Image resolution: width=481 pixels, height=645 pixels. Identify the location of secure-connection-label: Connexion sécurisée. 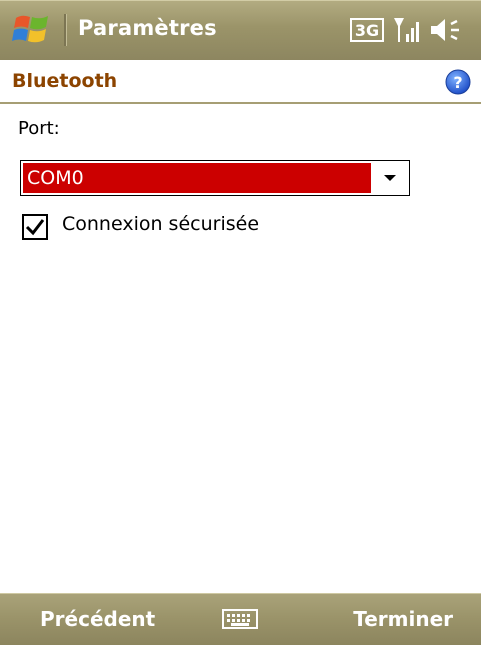
(160, 224).